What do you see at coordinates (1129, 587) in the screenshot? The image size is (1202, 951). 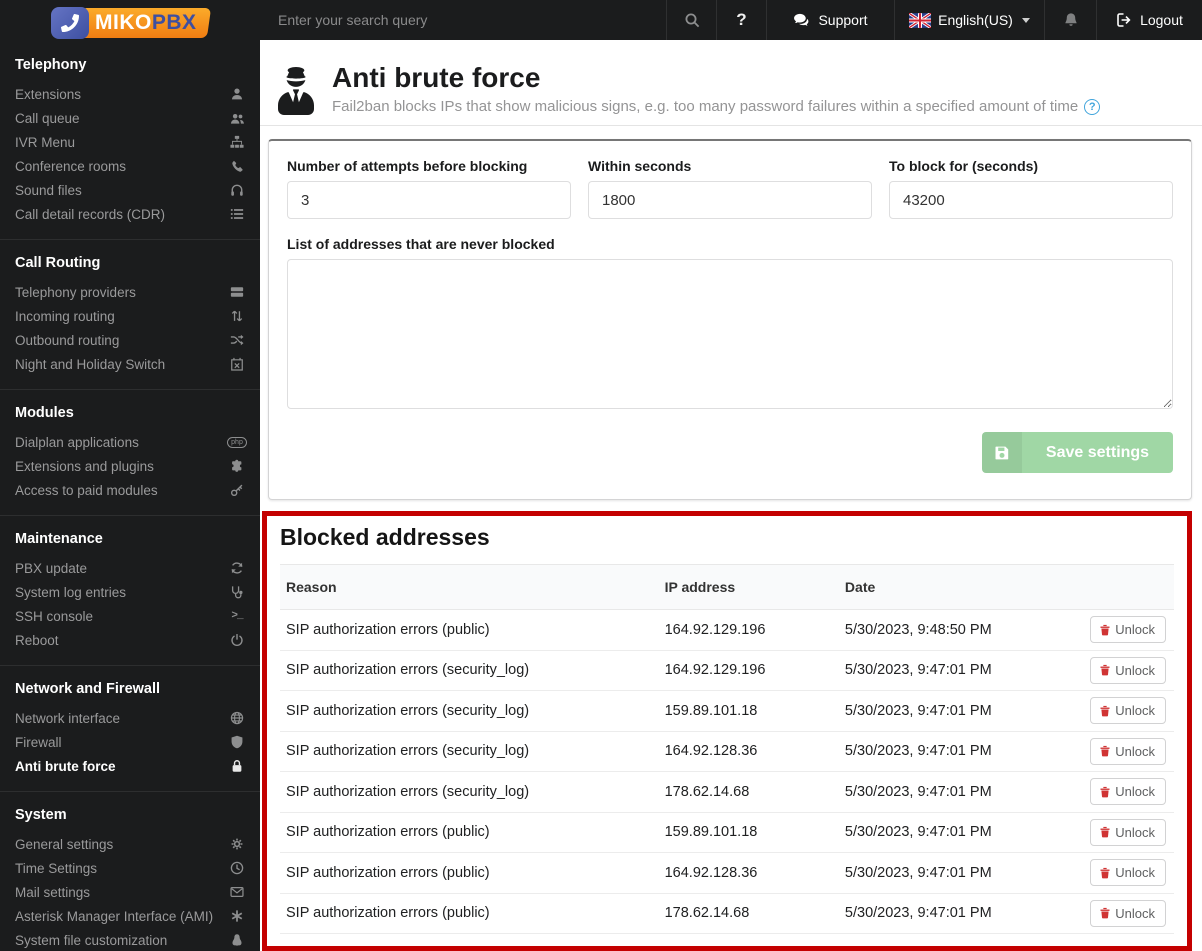 I see `column-actions` at bounding box center [1129, 587].